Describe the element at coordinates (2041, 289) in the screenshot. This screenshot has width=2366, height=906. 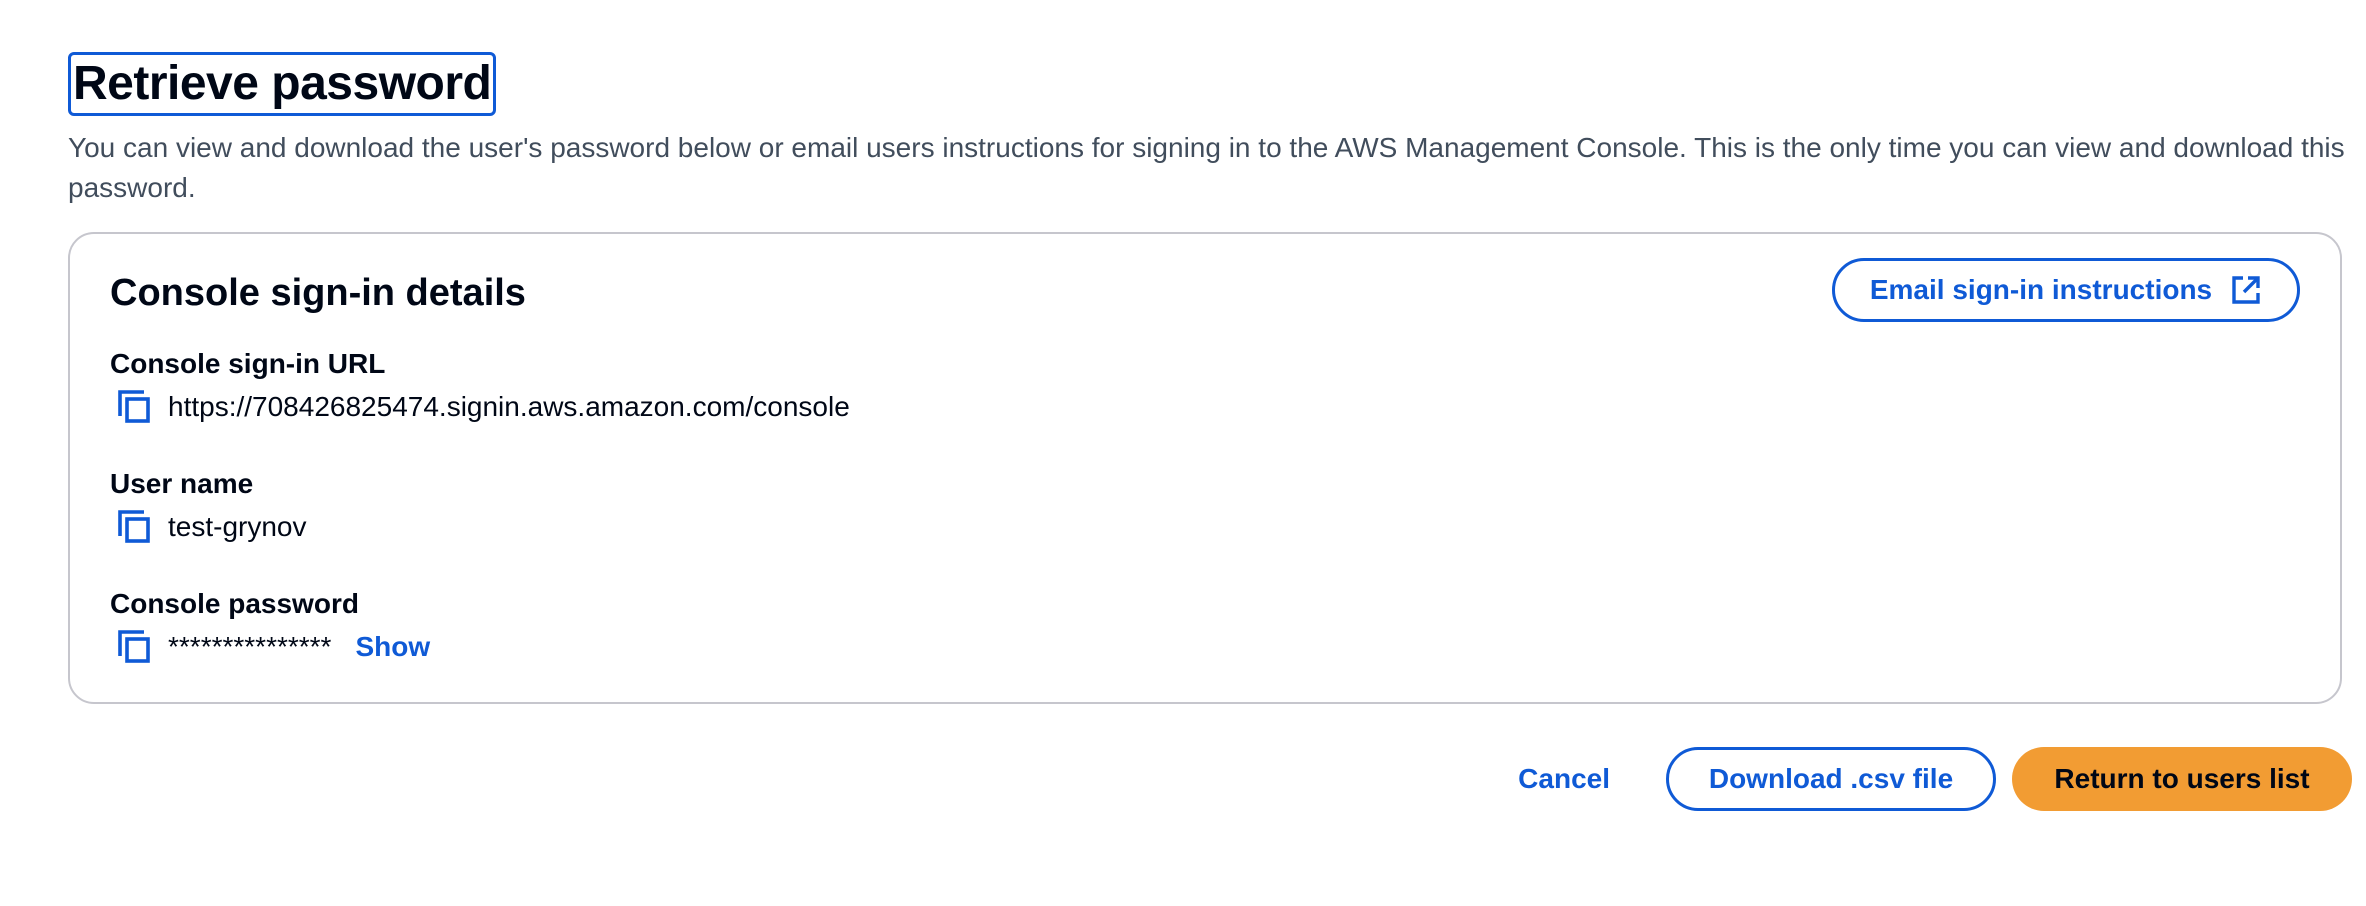
I see `email-sign-in-instructions-label: Email sign-in instructions` at that location.